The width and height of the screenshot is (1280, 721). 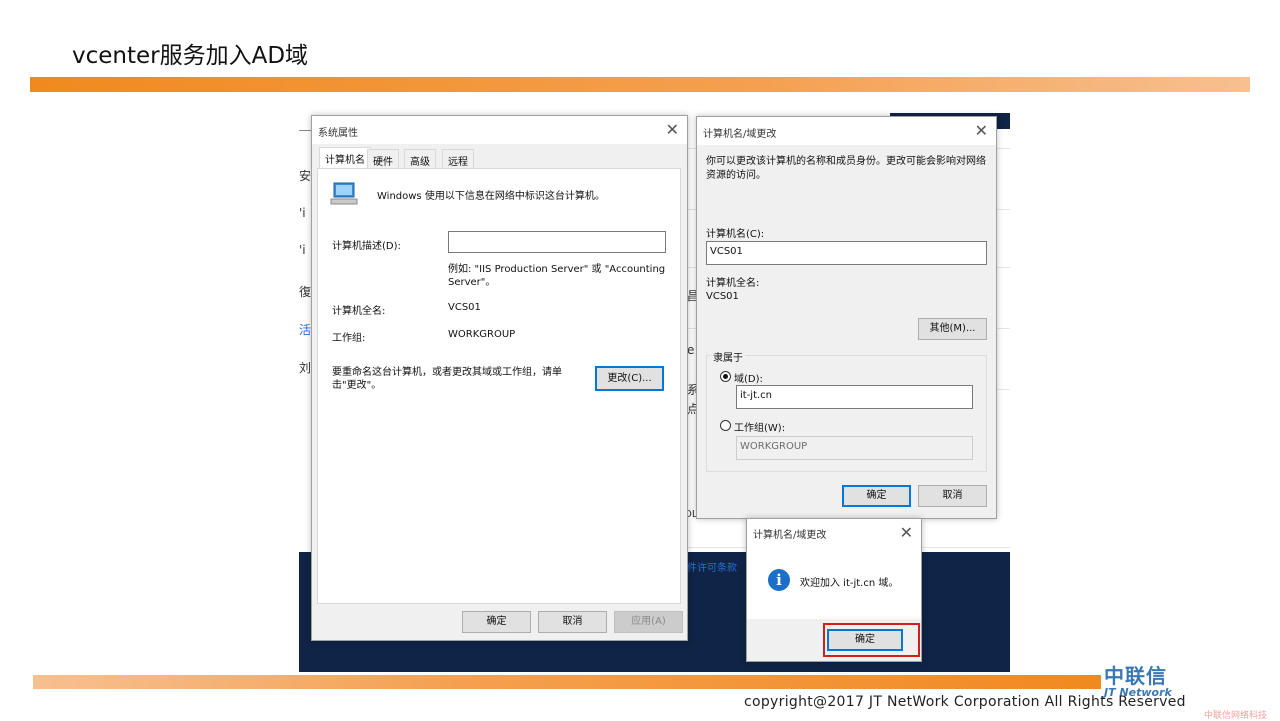 I want to click on workgroup-label: 工作组:, so click(x=349, y=338).